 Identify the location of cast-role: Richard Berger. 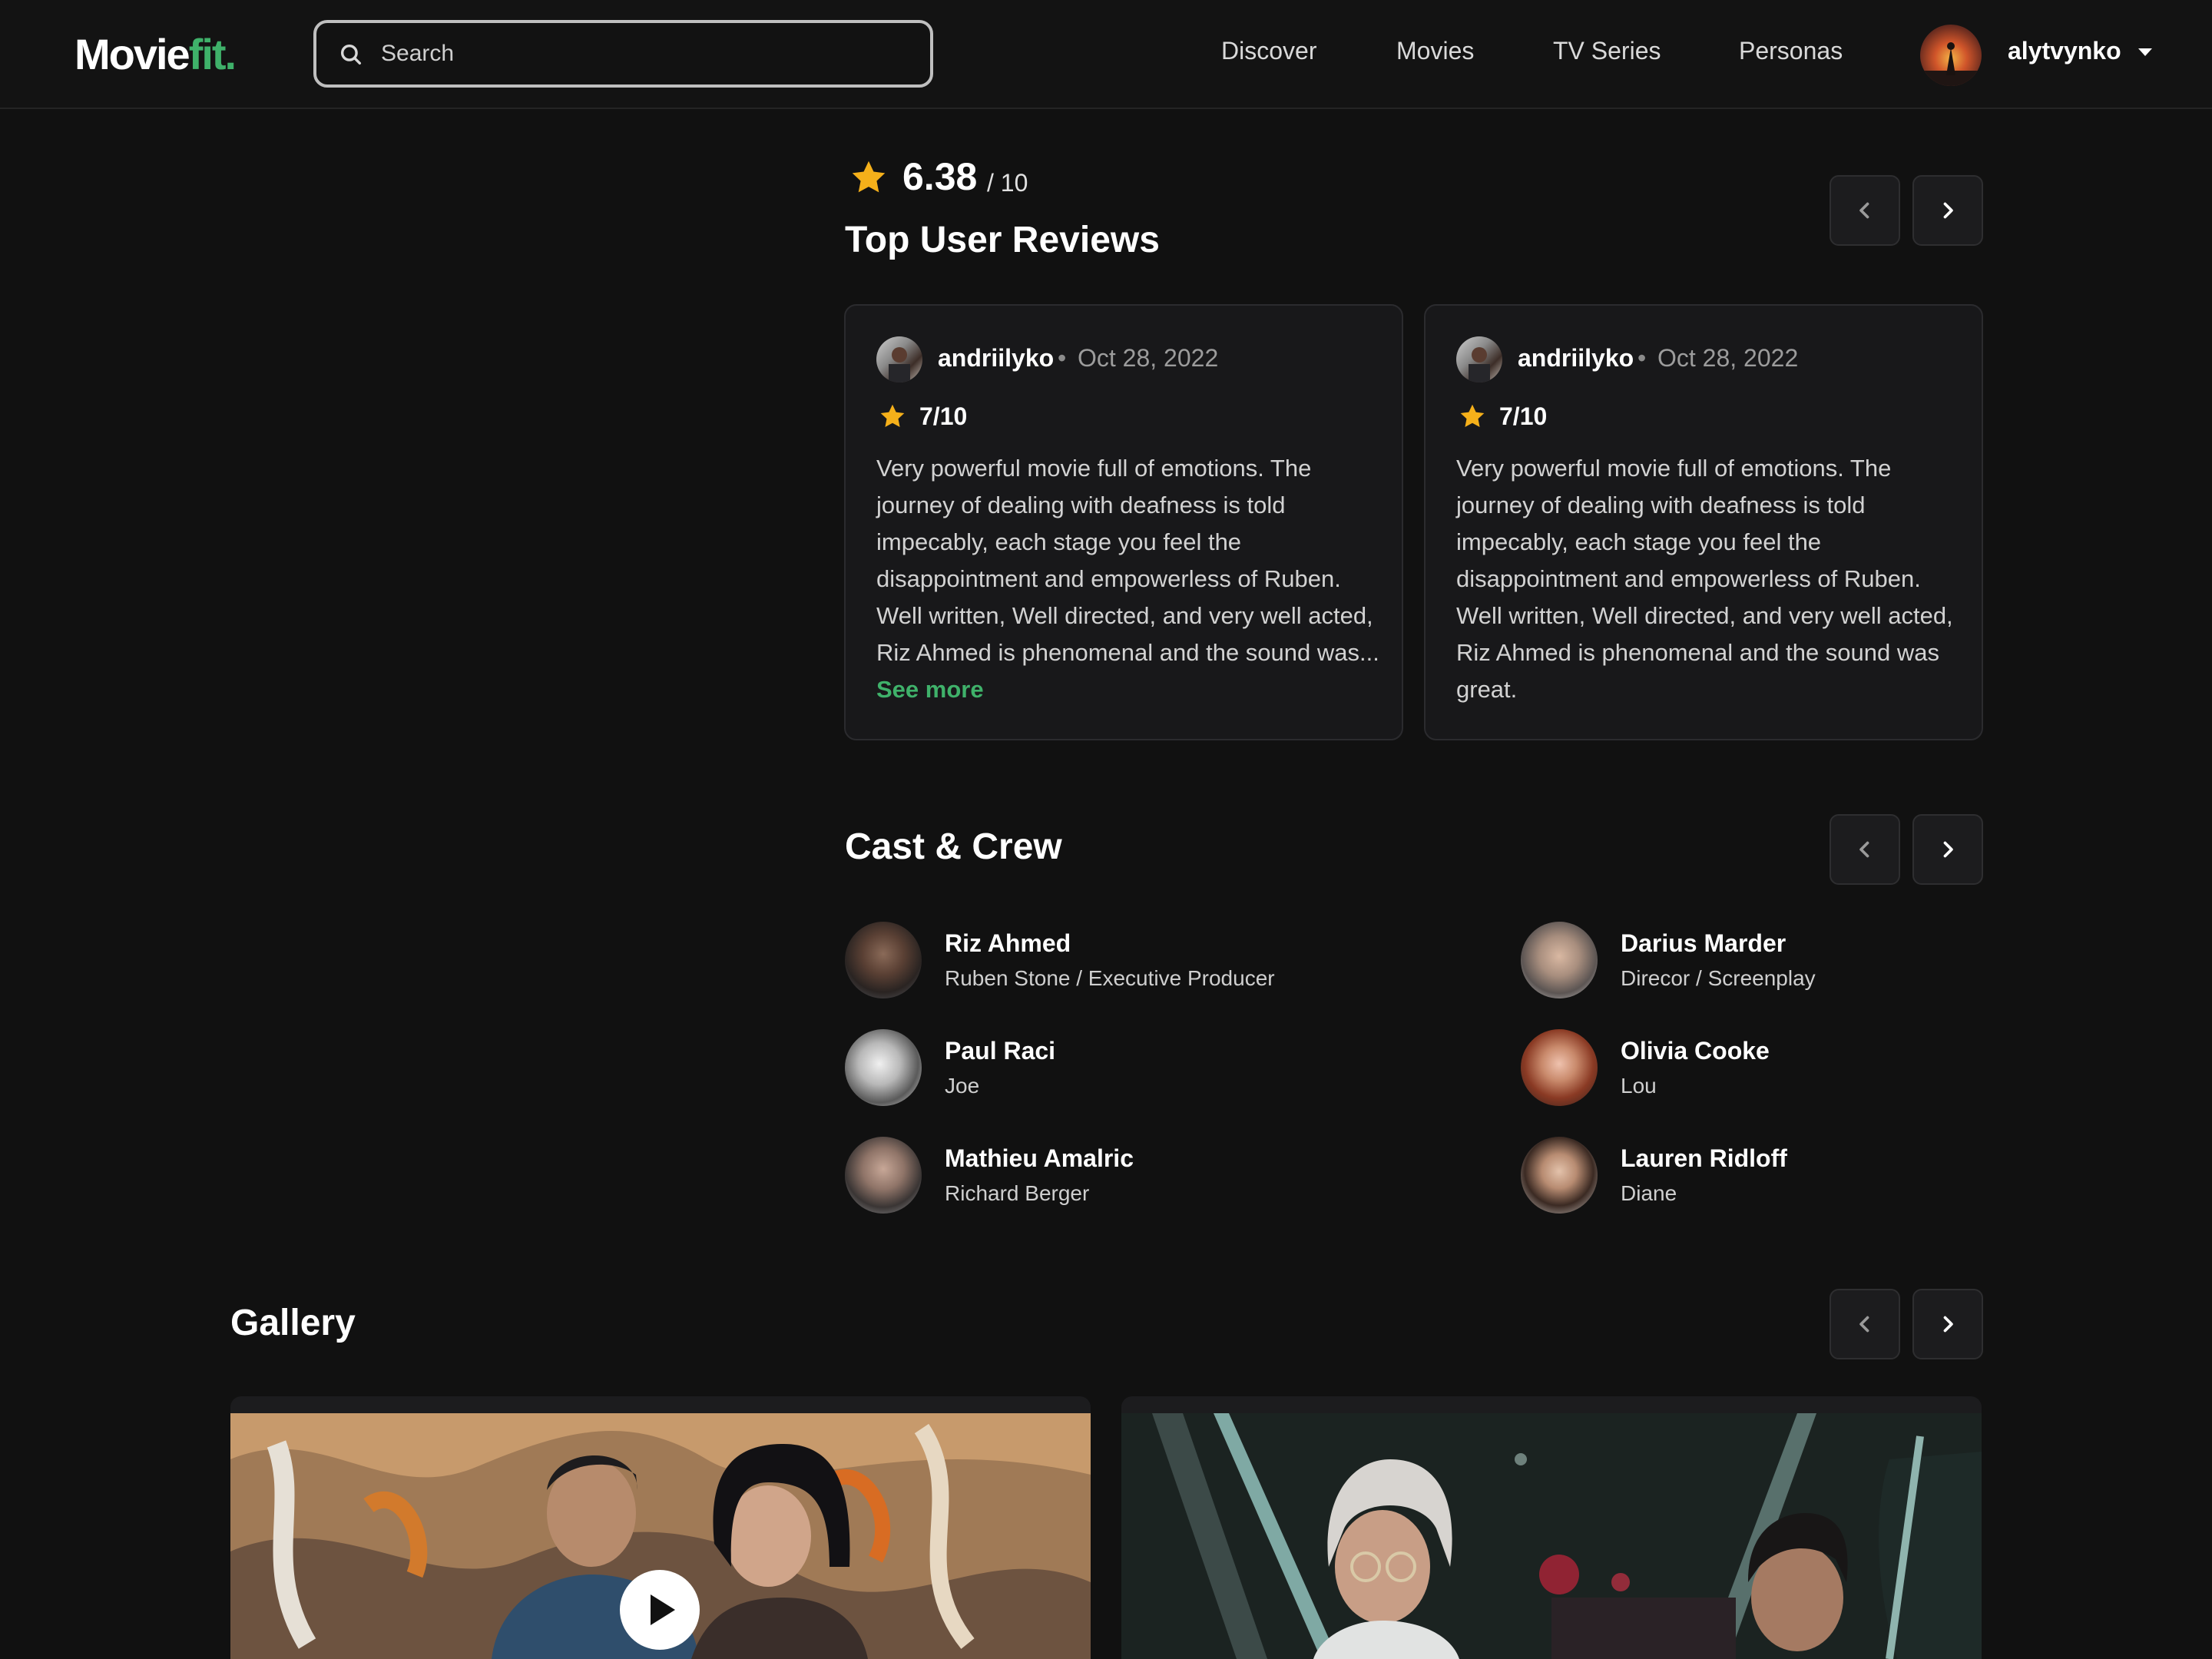
(1017, 1193).